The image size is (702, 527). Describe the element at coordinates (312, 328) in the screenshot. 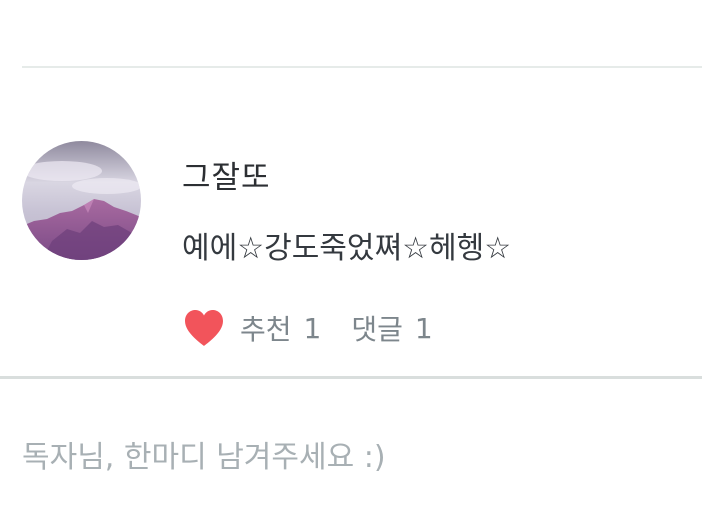

I see `like-count: 1` at that location.